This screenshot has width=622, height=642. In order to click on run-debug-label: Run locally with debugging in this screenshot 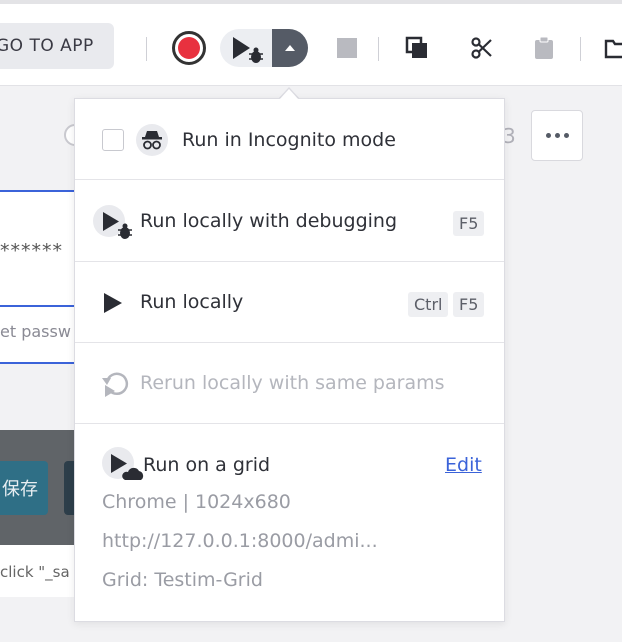, I will do `click(269, 221)`.